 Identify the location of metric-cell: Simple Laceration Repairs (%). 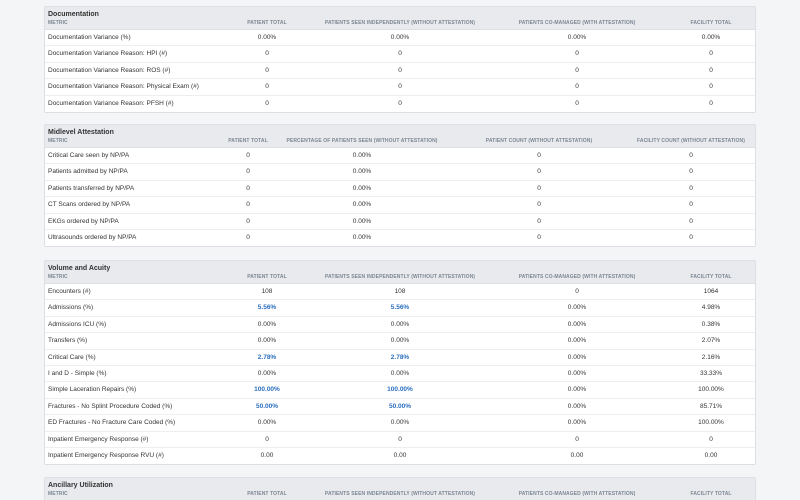
(92, 390).